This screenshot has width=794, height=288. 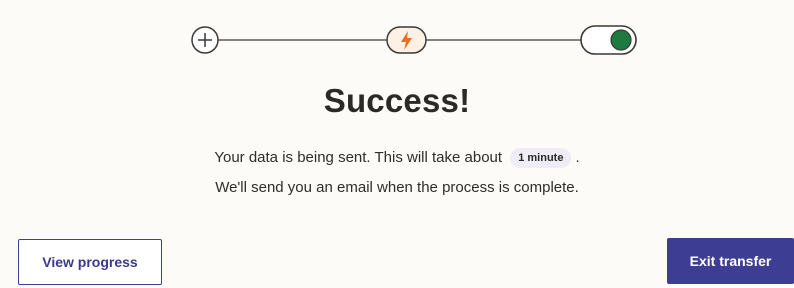 I want to click on duration-badge: 1 minute, so click(x=541, y=158).